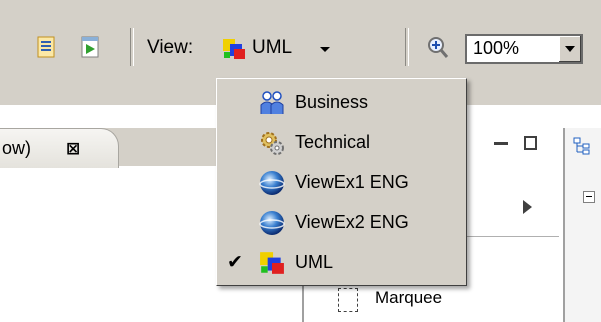 The width and height of the screenshot is (601, 322). I want to click on zoom-value: 100%, so click(496, 48).